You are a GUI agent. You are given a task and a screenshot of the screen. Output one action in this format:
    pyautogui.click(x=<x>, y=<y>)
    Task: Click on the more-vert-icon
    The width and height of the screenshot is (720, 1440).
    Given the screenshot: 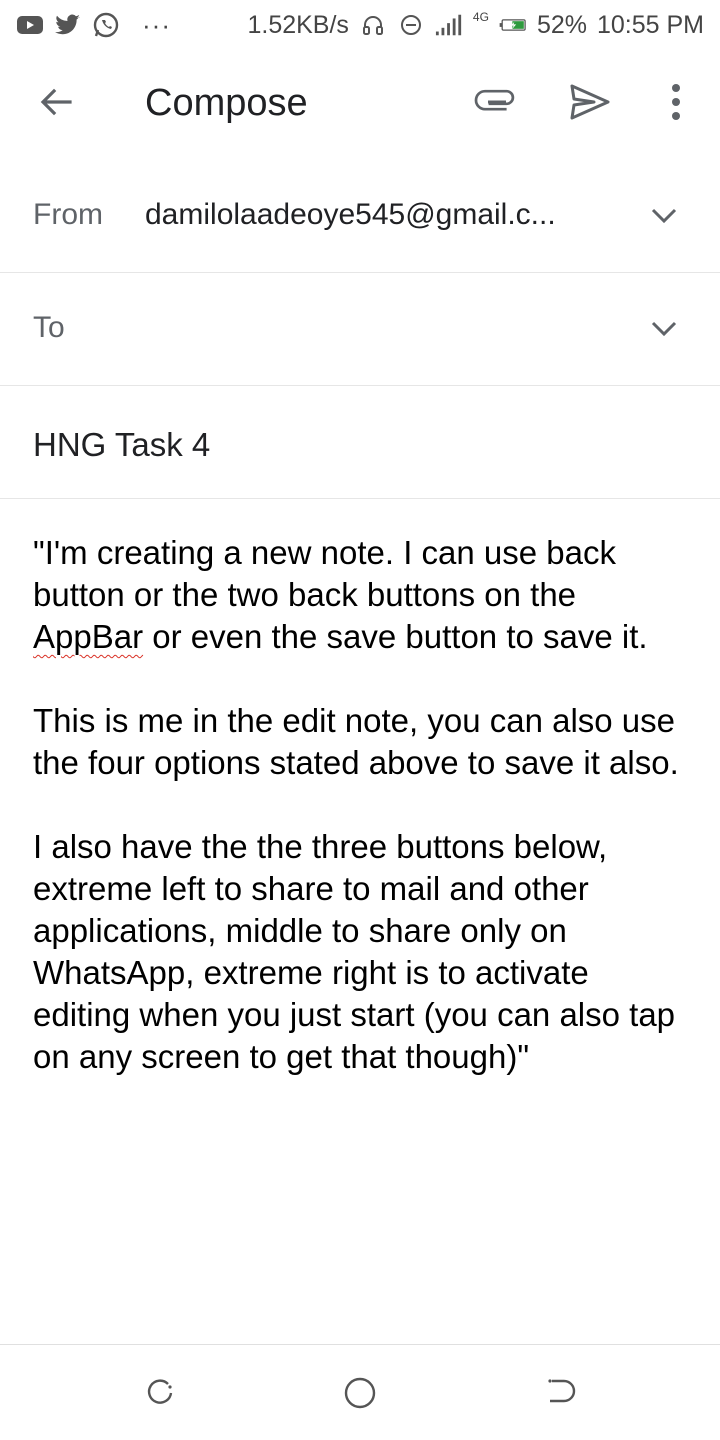 What is the action you would take?
    pyautogui.click(x=676, y=104)
    